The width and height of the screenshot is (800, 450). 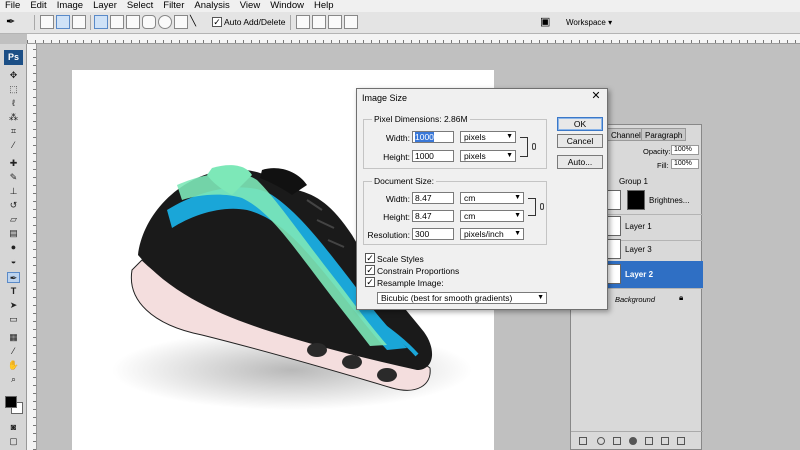 I want to click on pen-tool-preset-icon: ✒, so click(x=13, y=22).